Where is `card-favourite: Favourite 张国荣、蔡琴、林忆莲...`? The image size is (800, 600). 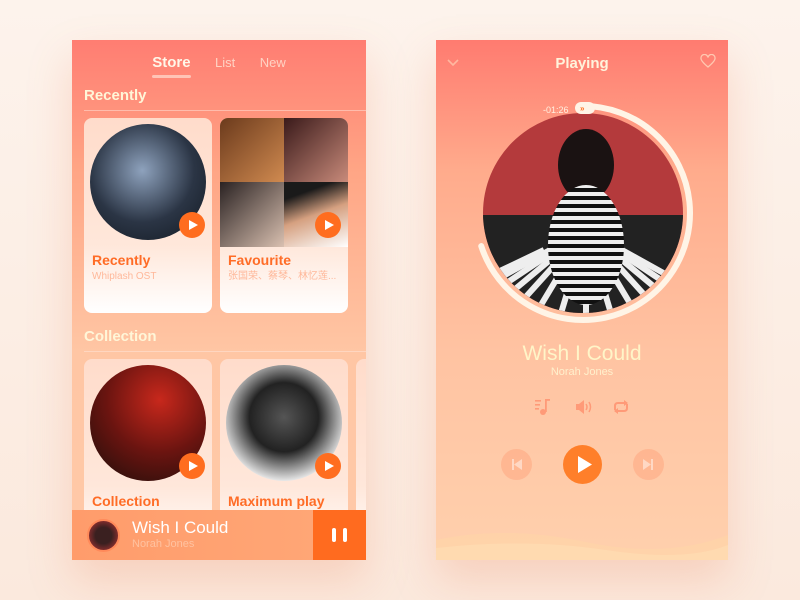 card-favourite: Favourite 张国荣、蔡琴、林忆莲... is located at coordinates (284, 215).